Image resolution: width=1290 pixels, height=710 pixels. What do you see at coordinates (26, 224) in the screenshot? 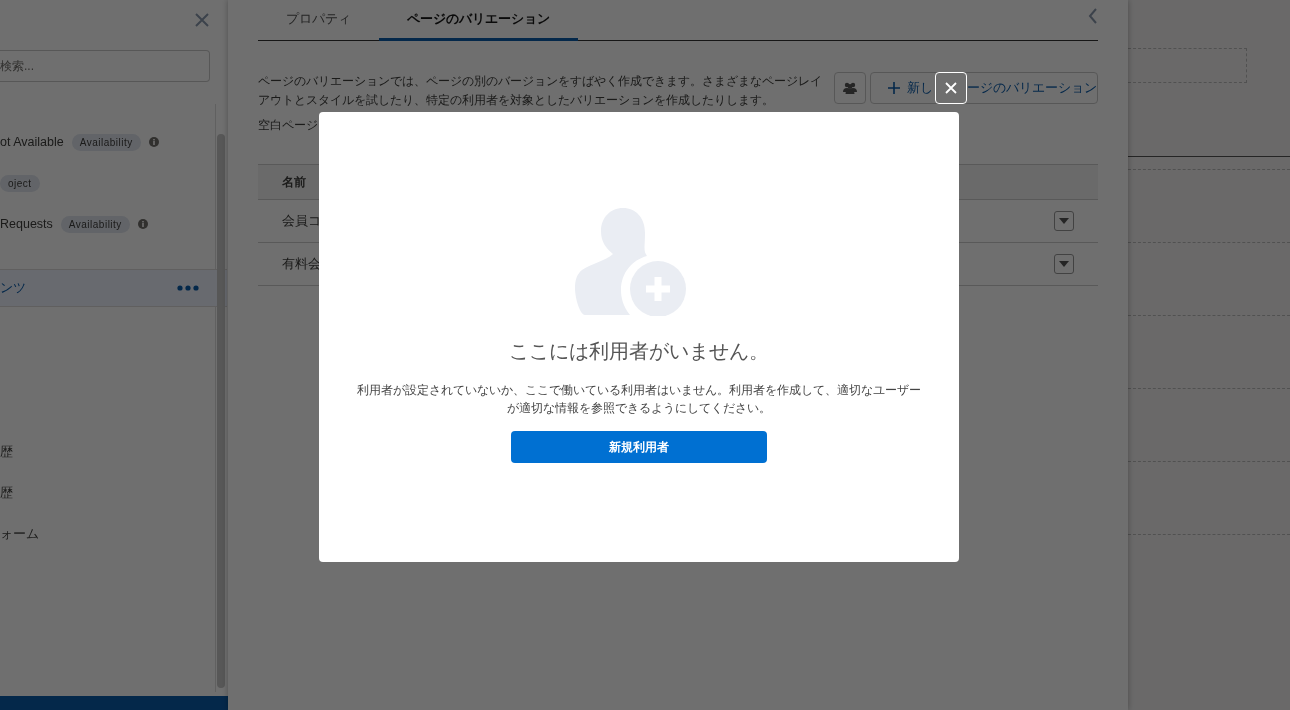
I see `item-label: Requests` at bounding box center [26, 224].